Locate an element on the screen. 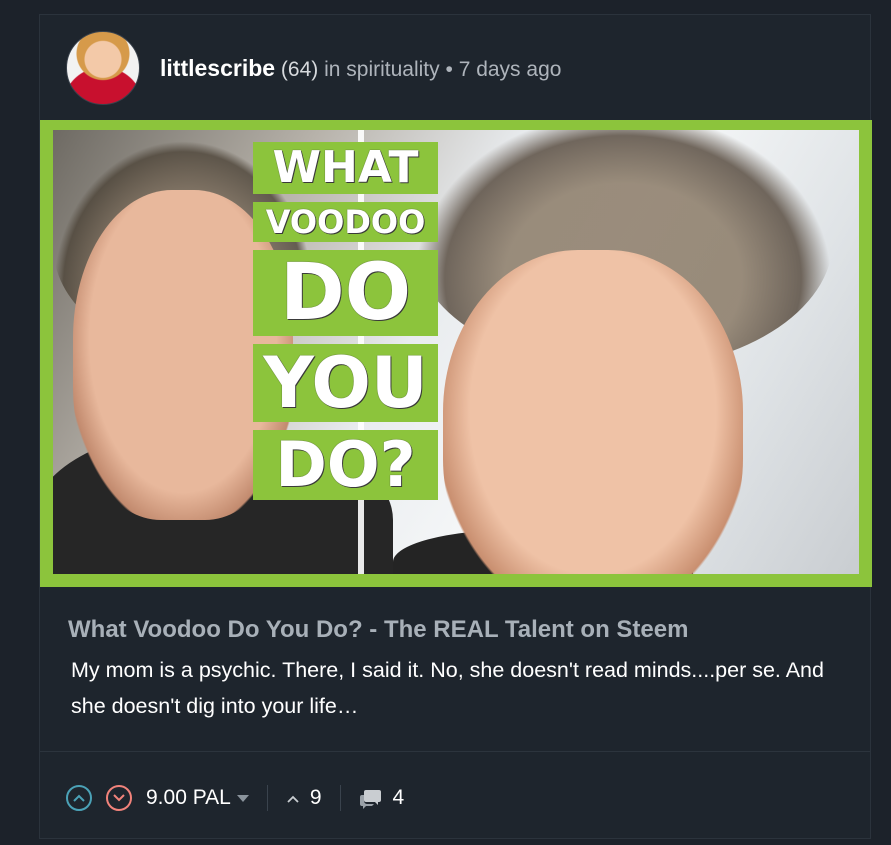  comments-button: 4 is located at coordinates (382, 798).